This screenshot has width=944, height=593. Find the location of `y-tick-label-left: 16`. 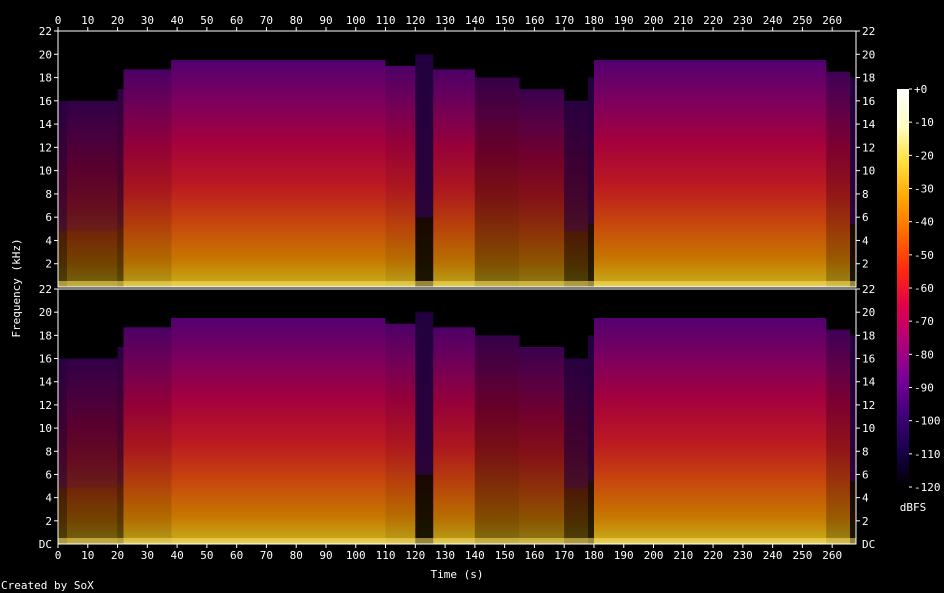

y-tick-label-left: 16 is located at coordinates (45, 101).